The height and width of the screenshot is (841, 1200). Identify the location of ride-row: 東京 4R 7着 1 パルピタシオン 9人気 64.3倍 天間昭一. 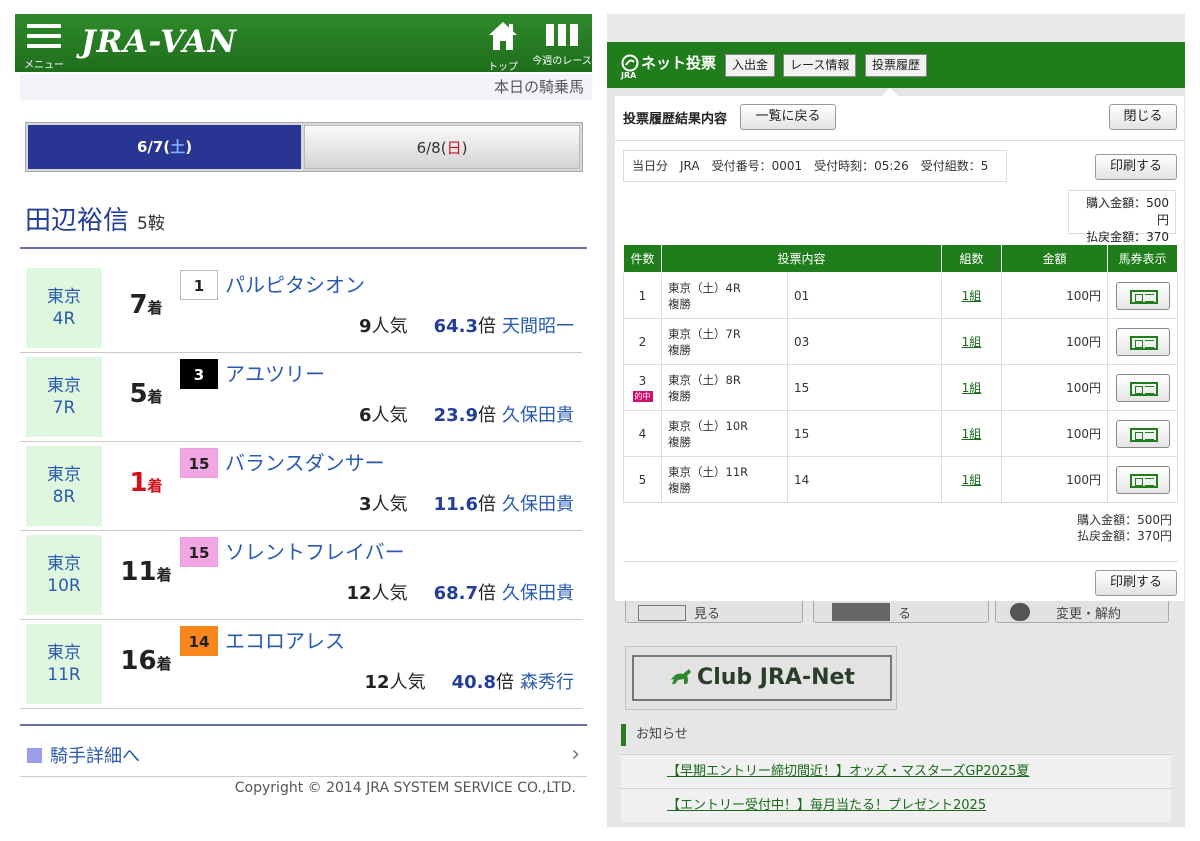
(301, 308).